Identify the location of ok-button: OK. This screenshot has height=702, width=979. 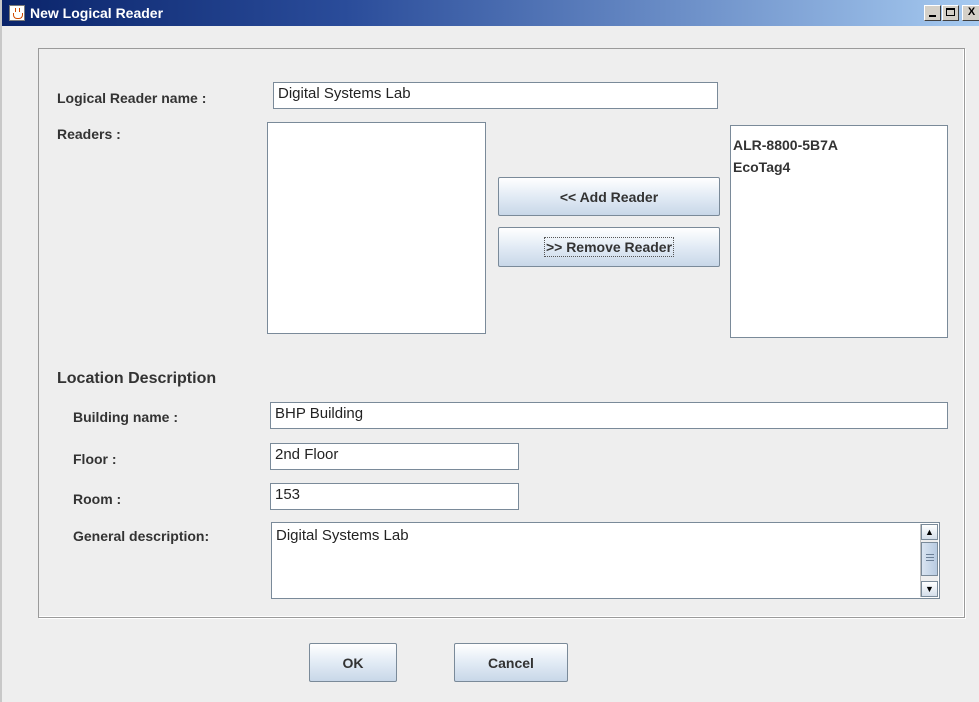
(353, 662).